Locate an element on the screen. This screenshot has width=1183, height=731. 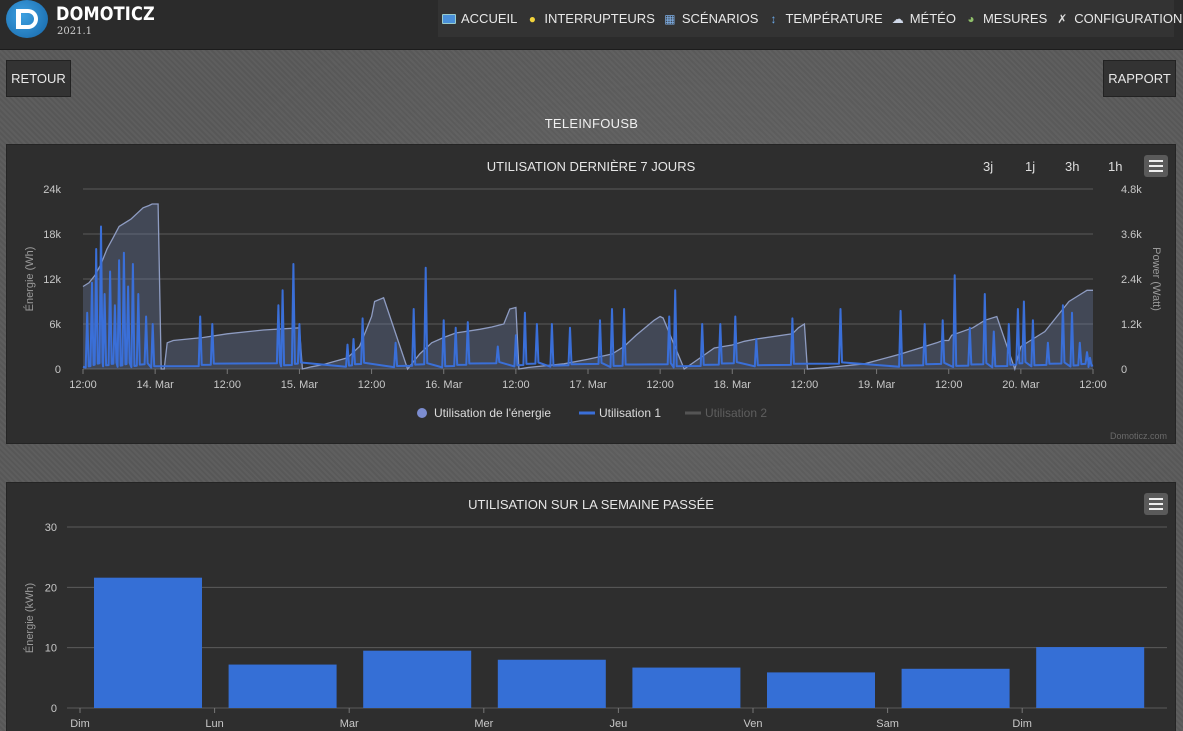
y-tick-label-right: 3.6k is located at coordinates (1131, 235).